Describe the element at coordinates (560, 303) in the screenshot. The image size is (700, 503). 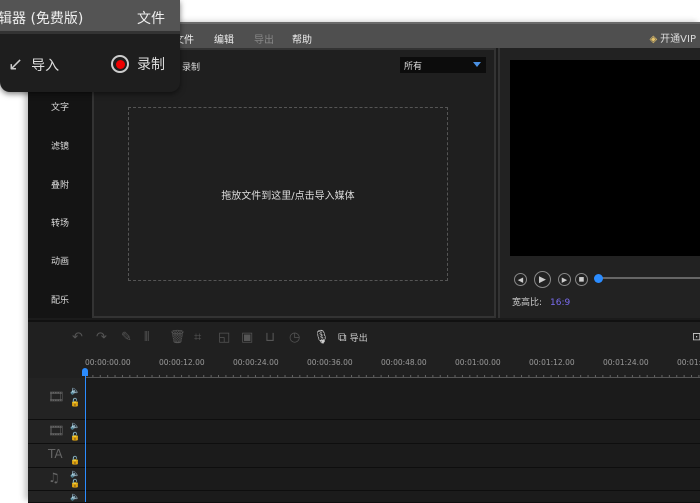
I see `ratio-value: 16:9` at that location.